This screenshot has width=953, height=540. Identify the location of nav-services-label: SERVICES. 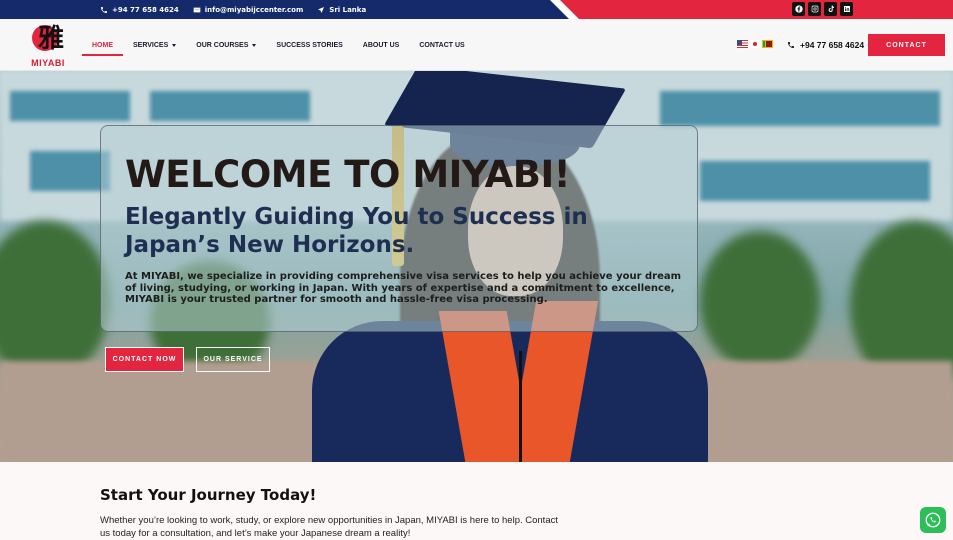
(151, 45).